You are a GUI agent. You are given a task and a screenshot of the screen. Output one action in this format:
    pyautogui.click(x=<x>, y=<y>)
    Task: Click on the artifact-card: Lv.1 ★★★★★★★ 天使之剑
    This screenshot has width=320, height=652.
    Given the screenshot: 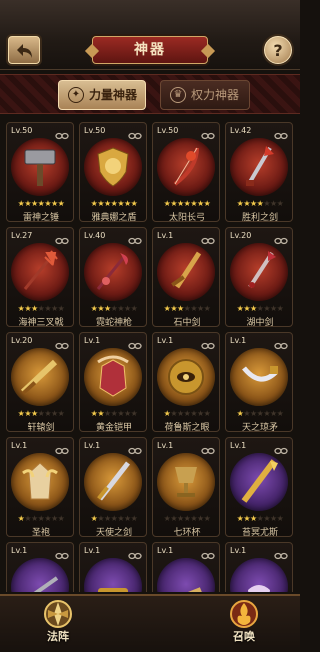 What is the action you would take?
    pyautogui.click(x=113, y=487)
    